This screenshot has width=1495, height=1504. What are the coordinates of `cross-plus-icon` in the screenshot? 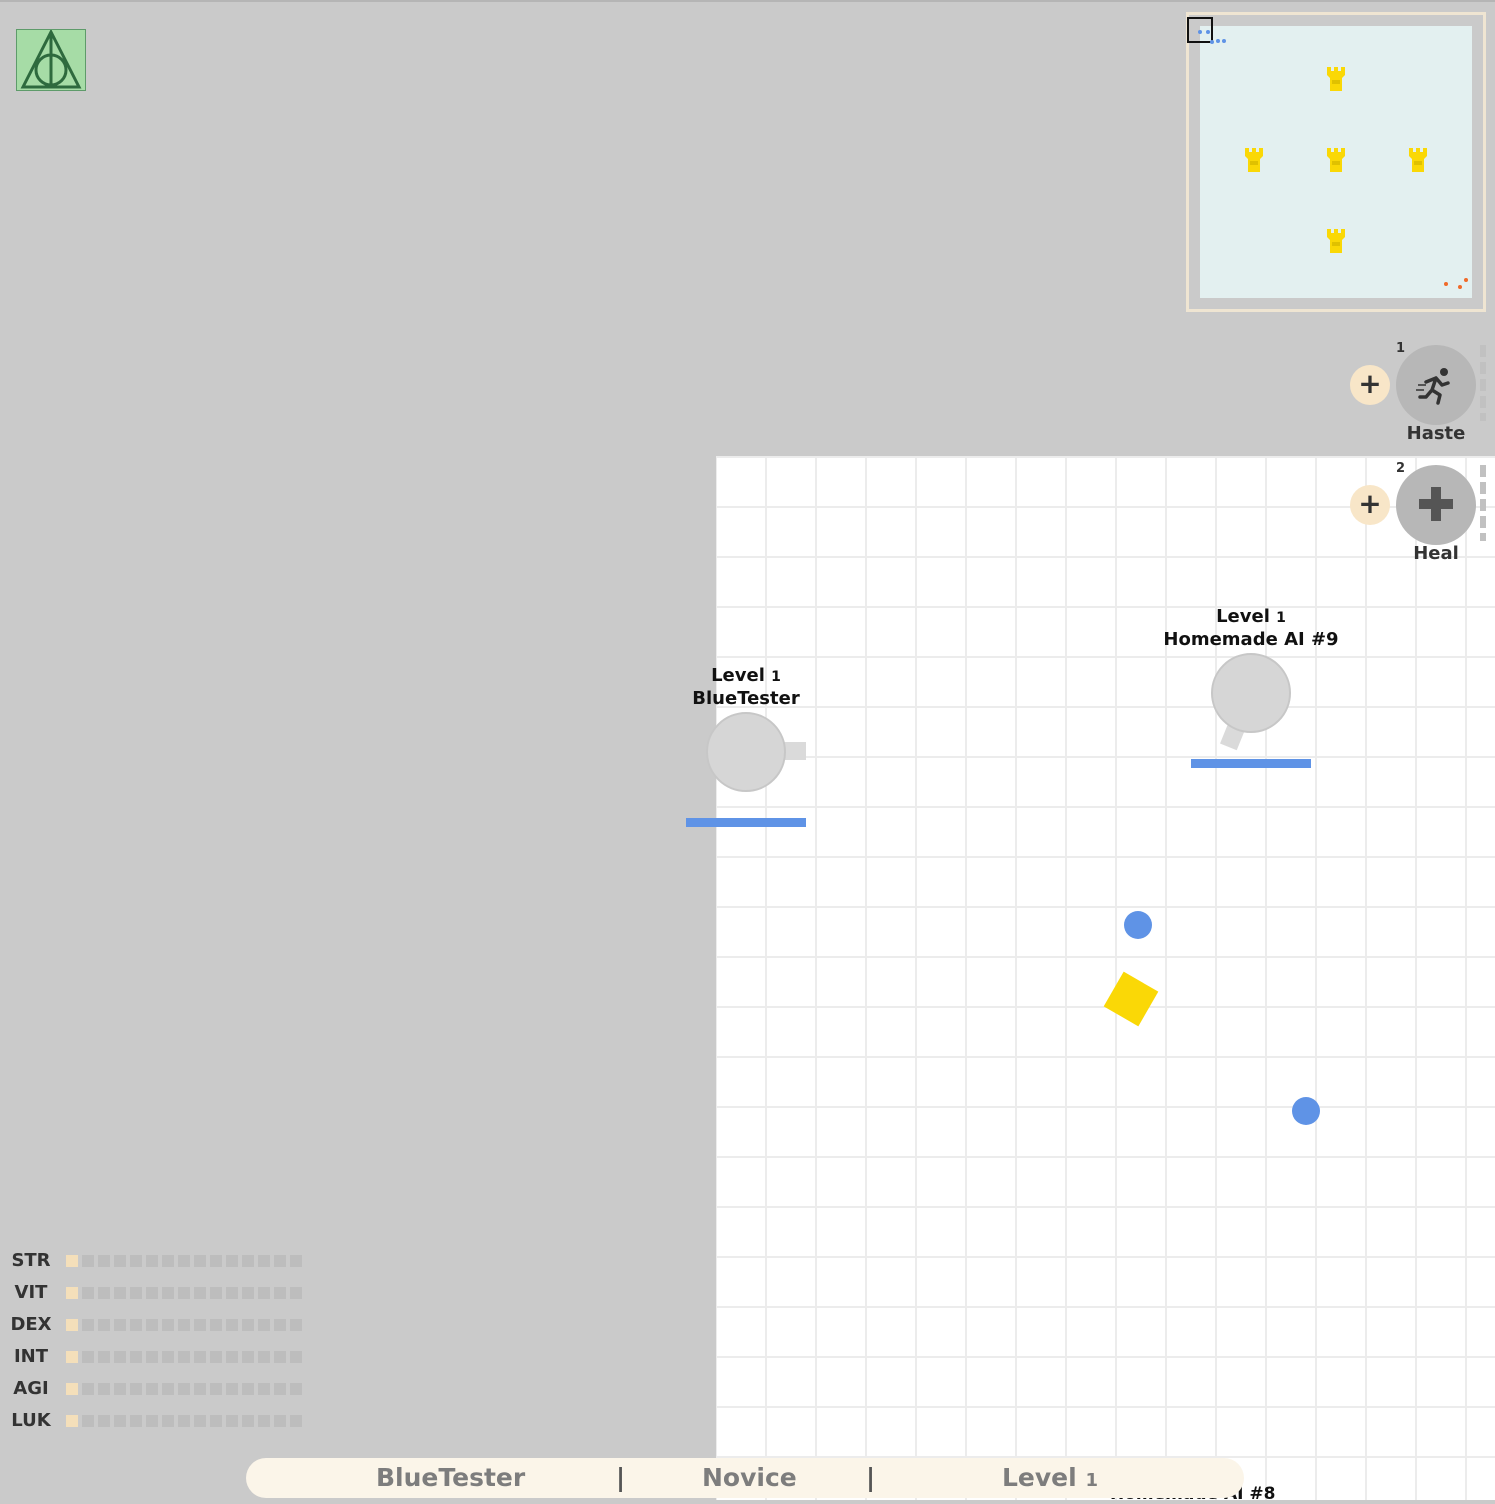 It's located at (1436, 504).